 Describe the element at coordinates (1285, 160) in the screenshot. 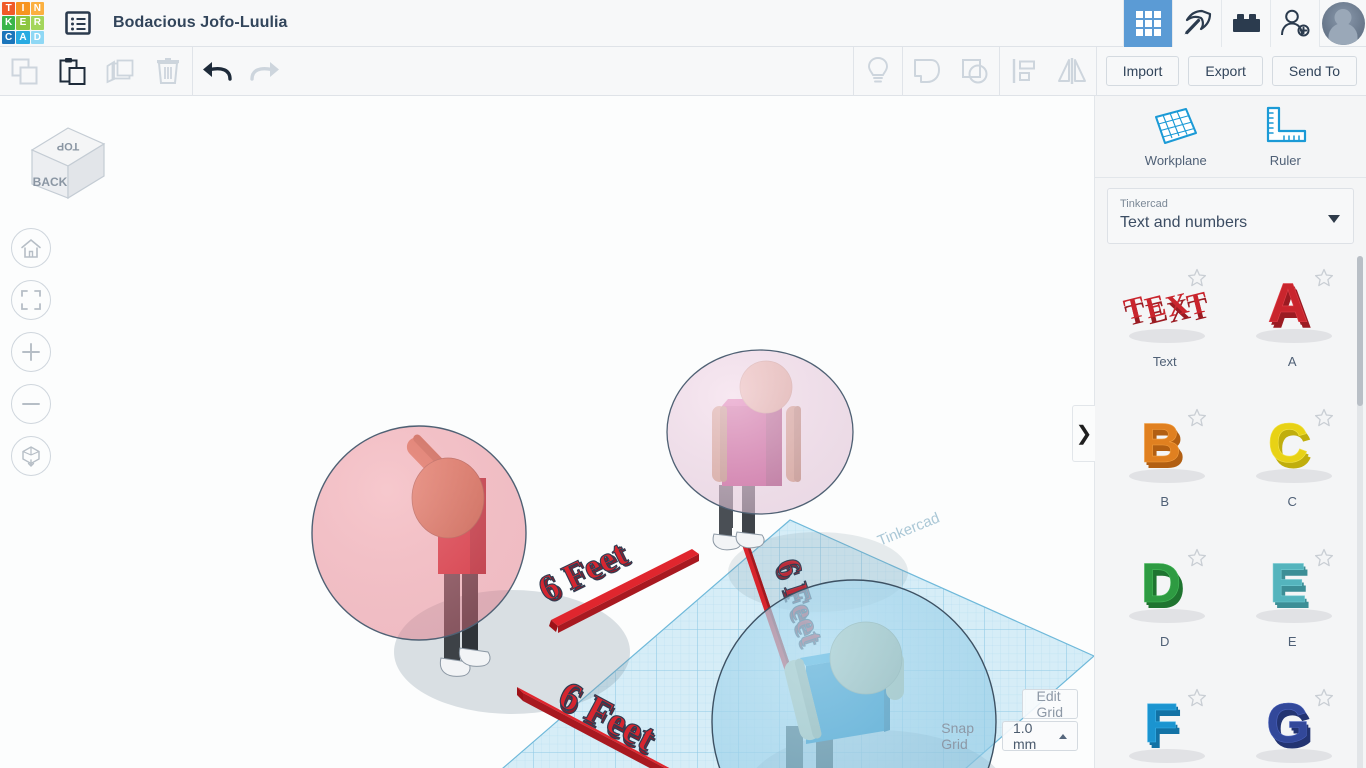

I see `ruler-tool-label: Ruler` at that location.